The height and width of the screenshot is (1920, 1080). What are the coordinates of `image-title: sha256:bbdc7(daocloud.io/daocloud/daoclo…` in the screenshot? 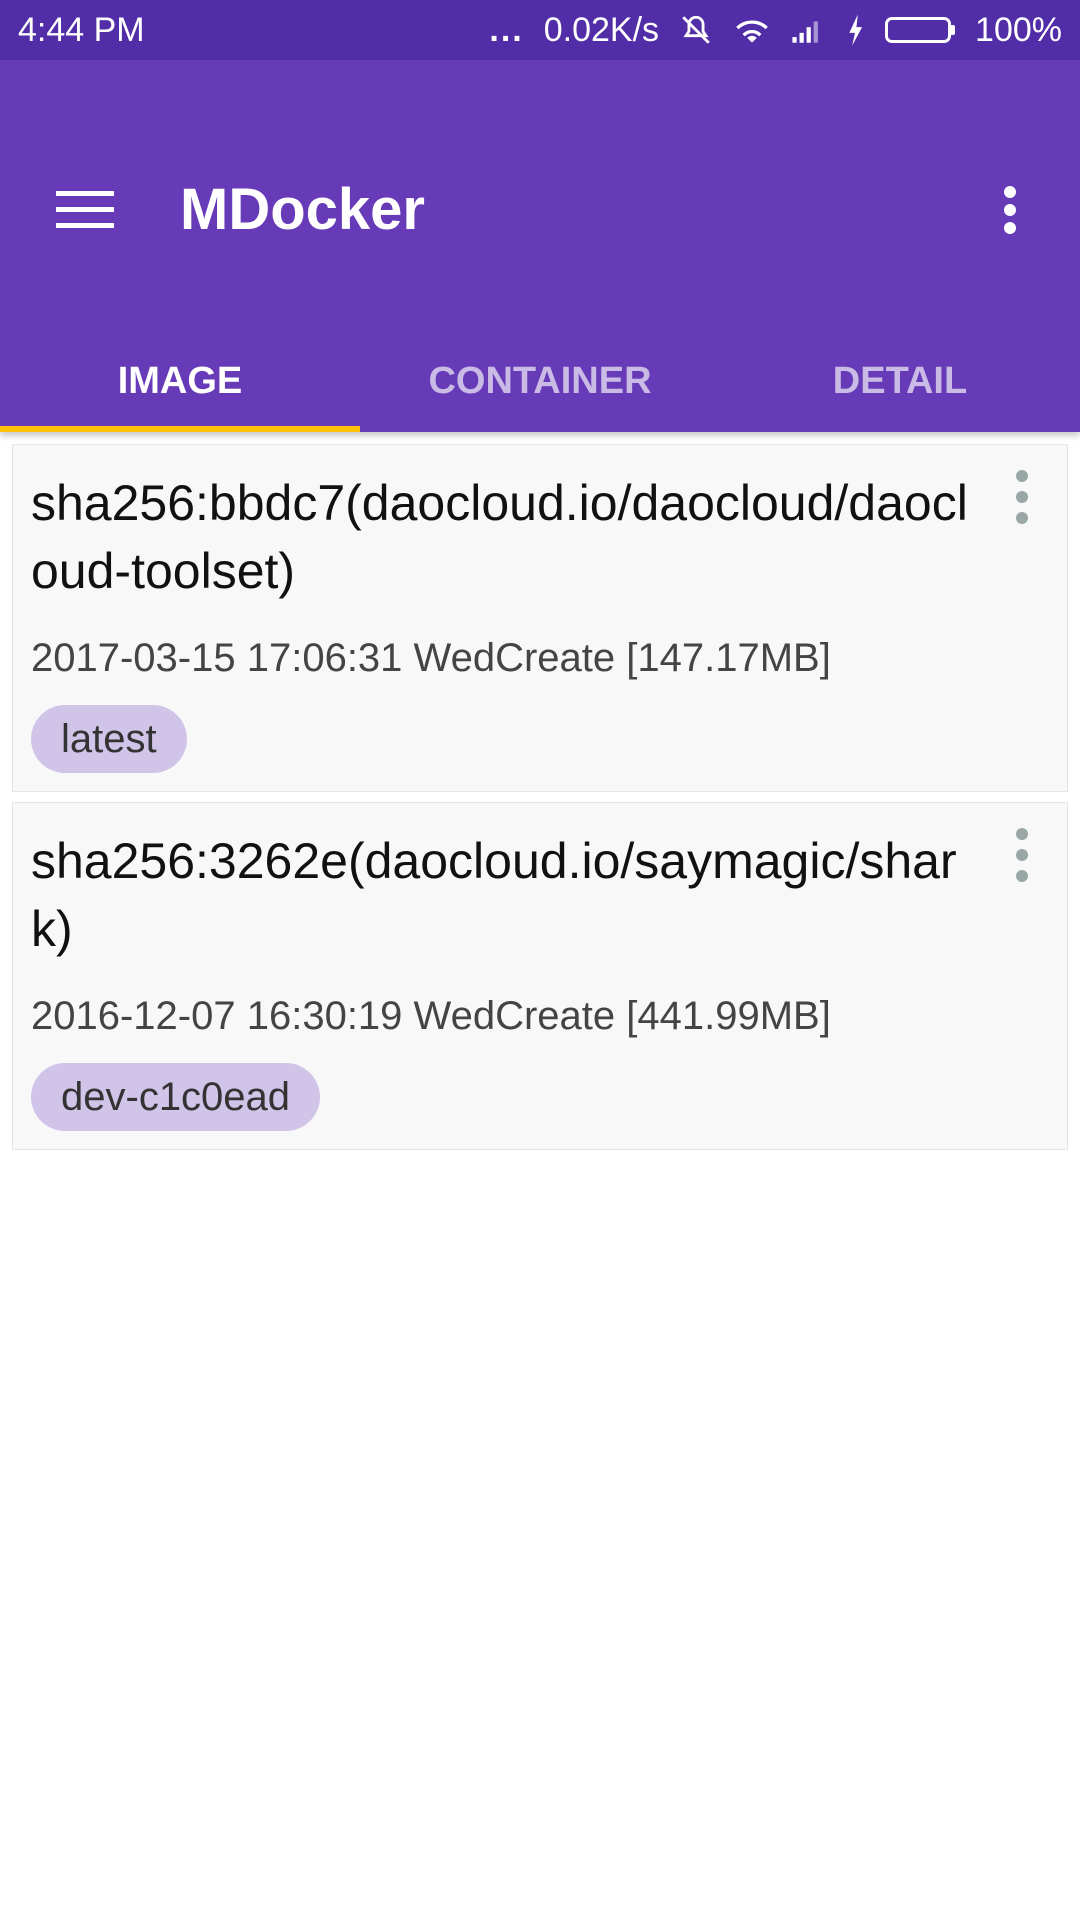 It's located at (499, 537).